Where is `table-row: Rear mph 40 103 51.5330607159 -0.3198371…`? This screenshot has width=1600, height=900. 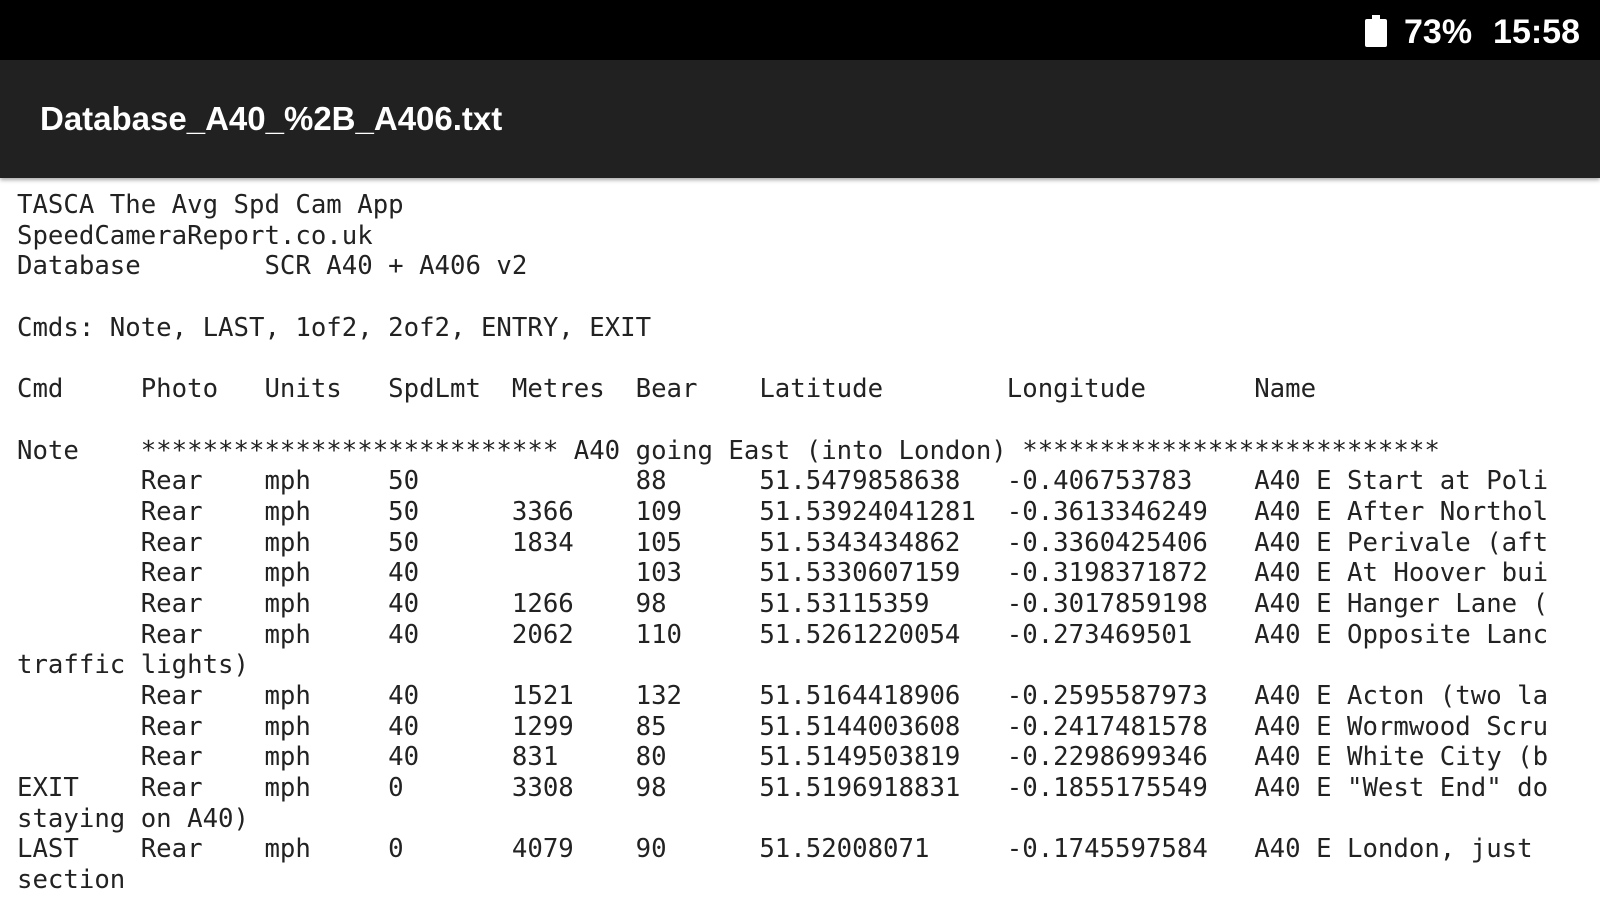 table-row: Rear mph 40 103 51.5330607159 -0.3198371… is located at coordinates (783, 573).